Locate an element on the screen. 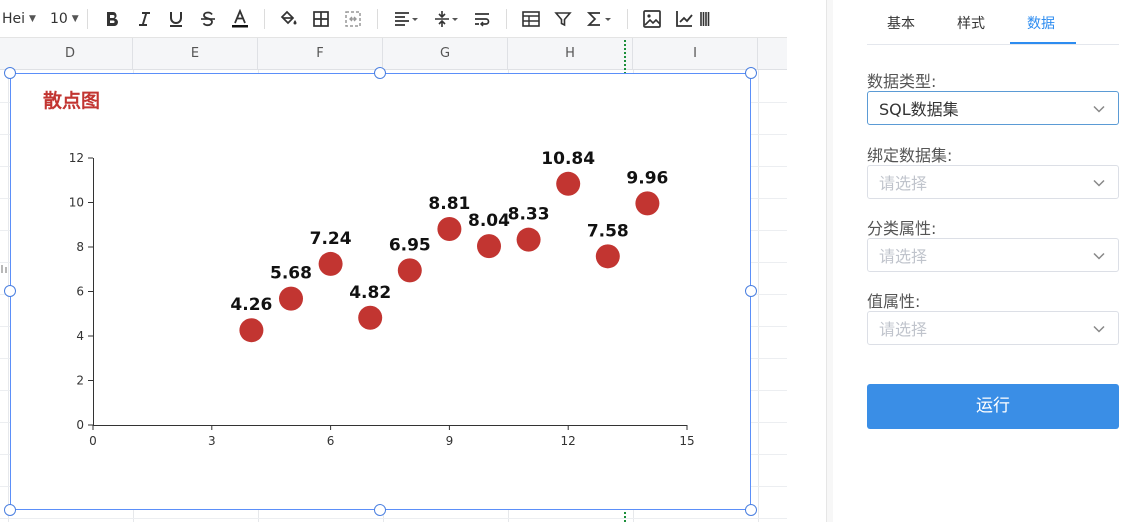 This screenshot has width=1130, height=522. x-tick-label: 12 is located at coordinates (568, 441).